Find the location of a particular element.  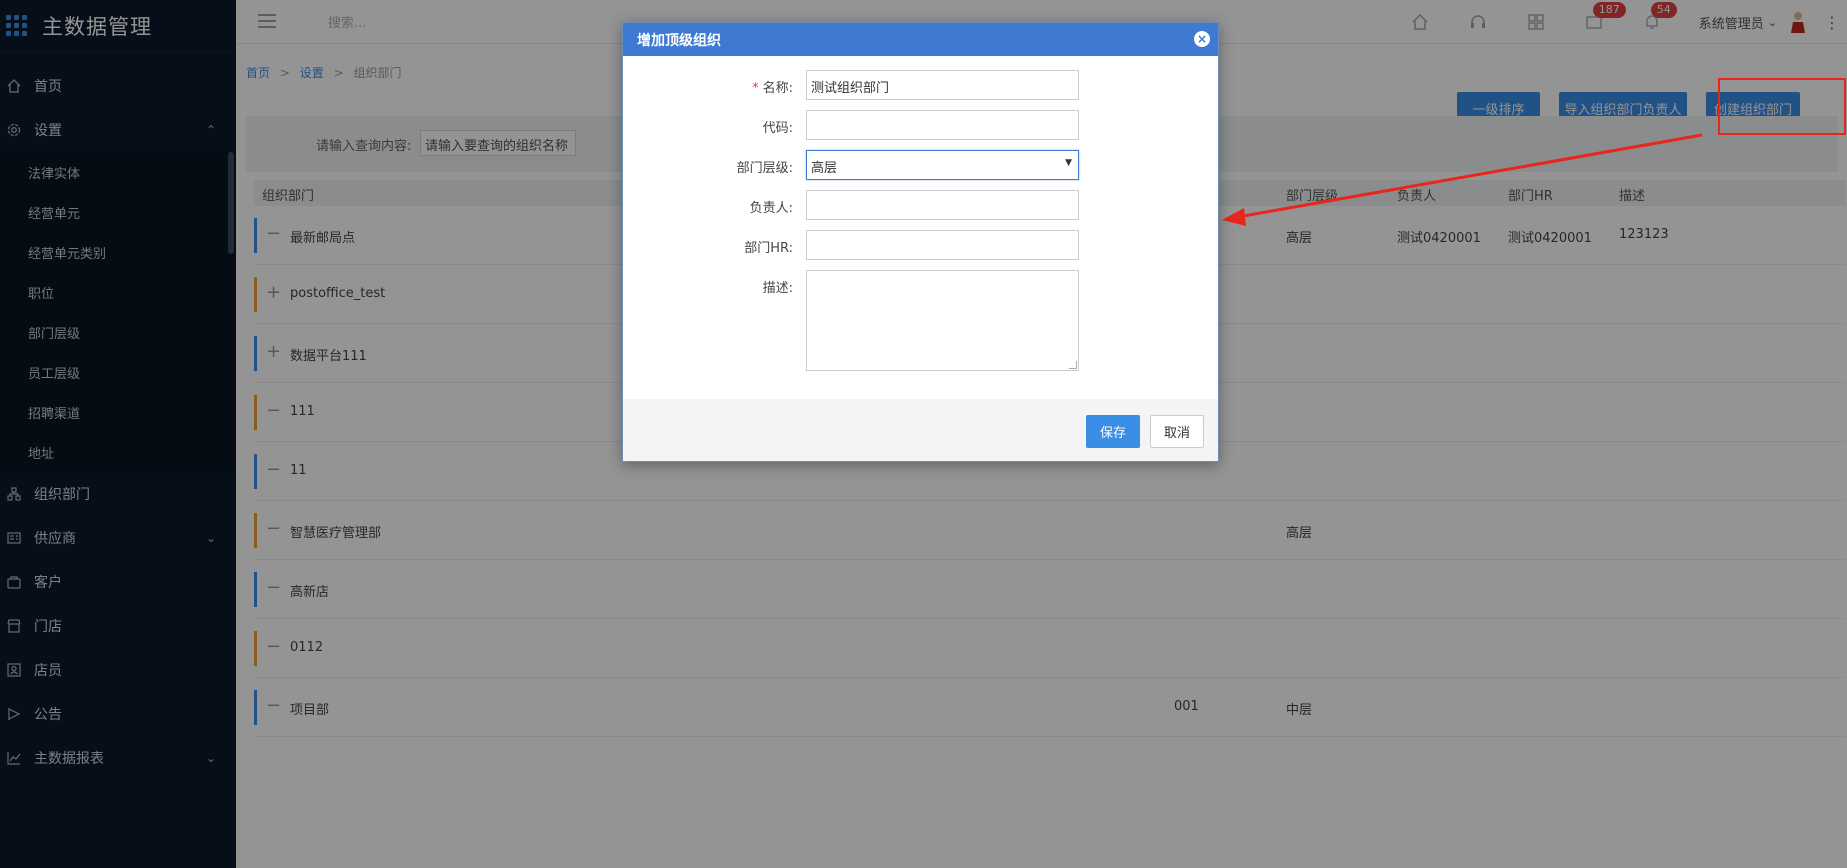

hr-input is located at coordinates (942, 245).